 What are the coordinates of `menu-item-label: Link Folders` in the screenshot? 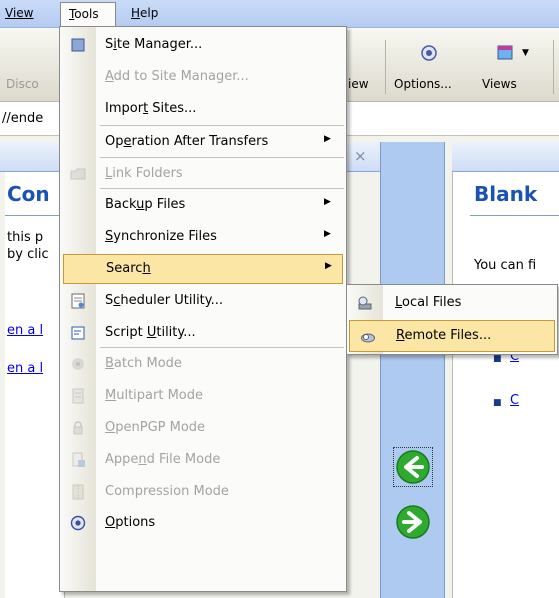 It's located at (144, 173).